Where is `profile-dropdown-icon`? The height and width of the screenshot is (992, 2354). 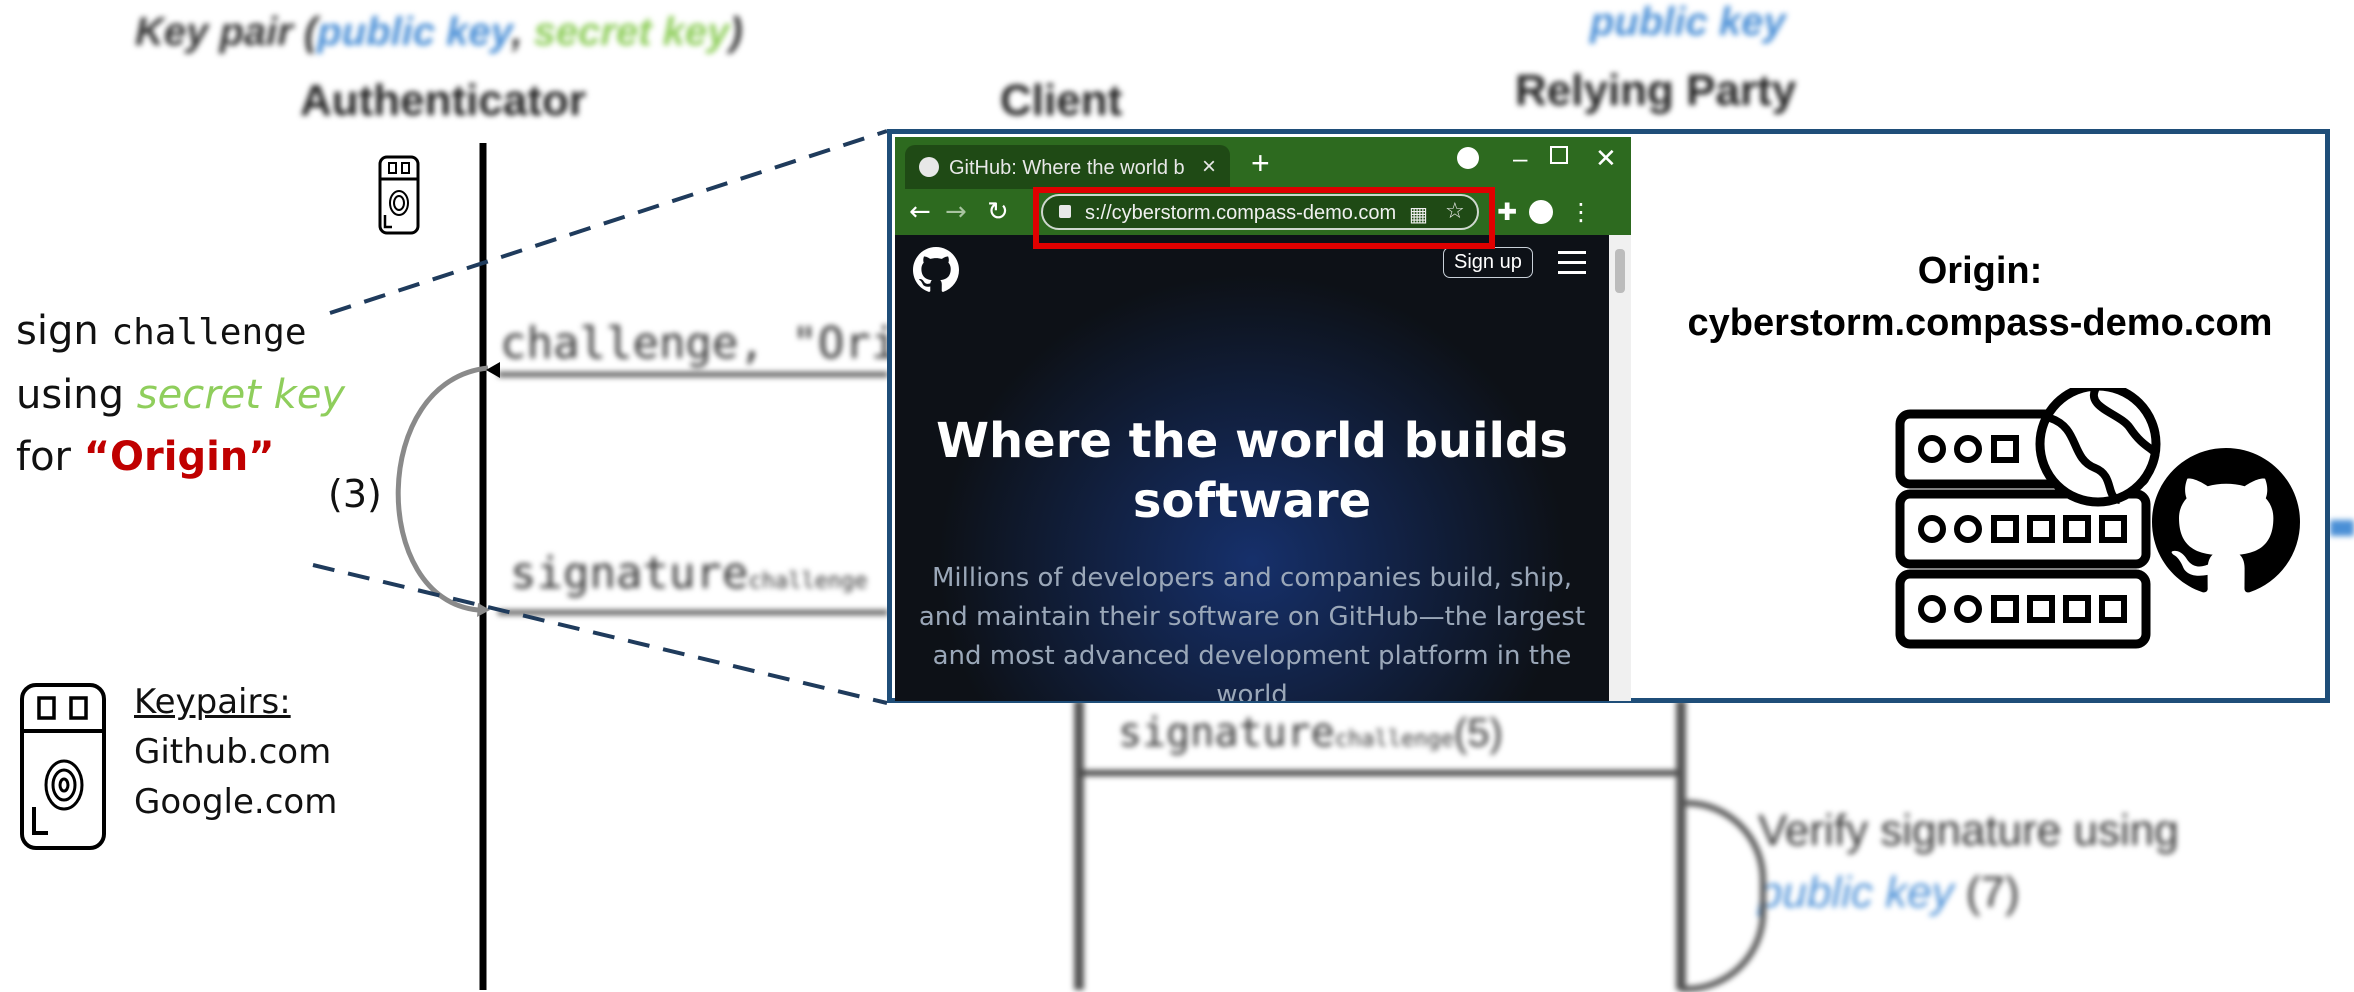
profile-dropdown-icon is located at coordinates (1468, 158).